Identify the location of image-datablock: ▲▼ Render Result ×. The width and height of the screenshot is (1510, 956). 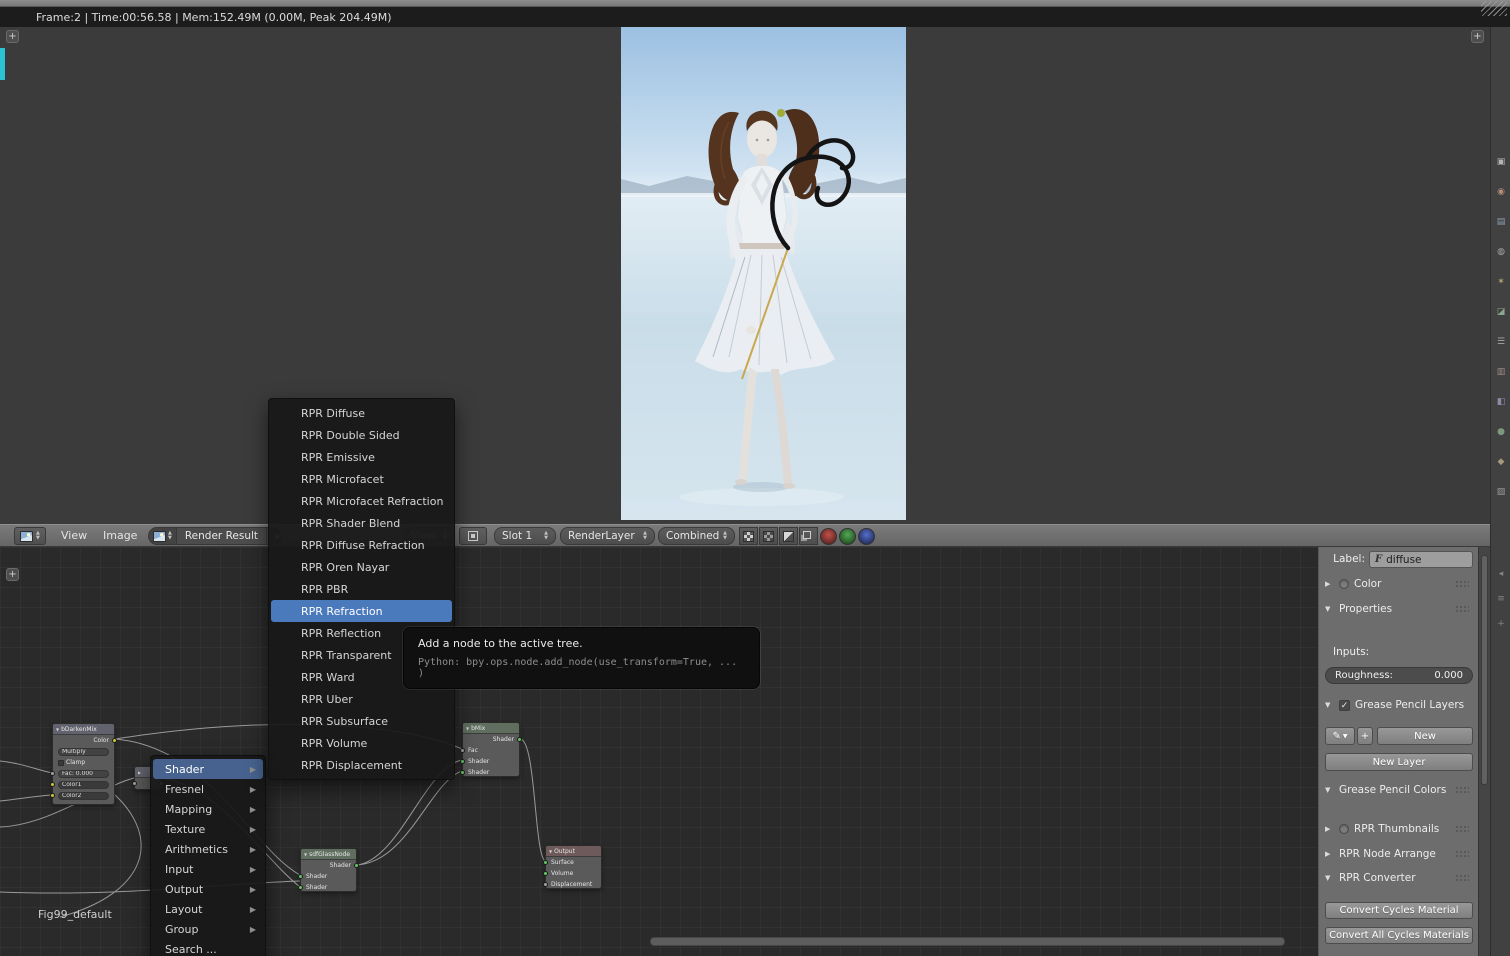
(214, 536).